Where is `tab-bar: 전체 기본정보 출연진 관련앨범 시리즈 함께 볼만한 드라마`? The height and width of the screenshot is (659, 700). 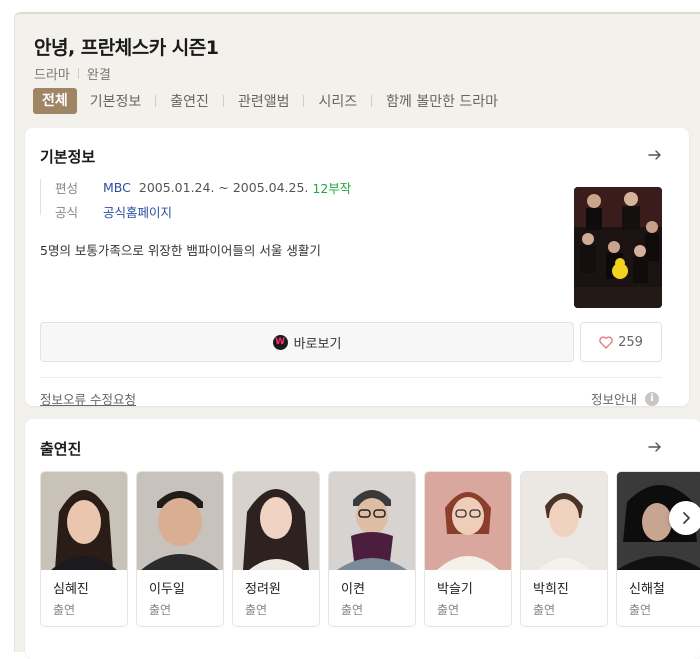
tab-bar: 전체 기본정보 출연진 관련앨범 시리즈 함께 볼만한 드라마 is located at coordinates (265, 101).